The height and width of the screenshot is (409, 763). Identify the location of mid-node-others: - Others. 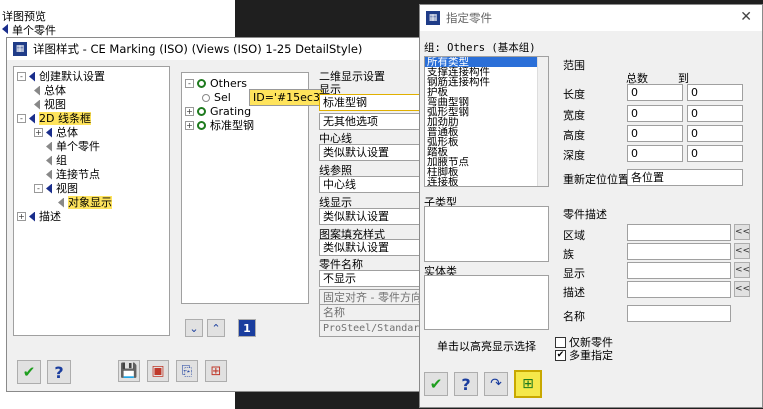
(216, 83).